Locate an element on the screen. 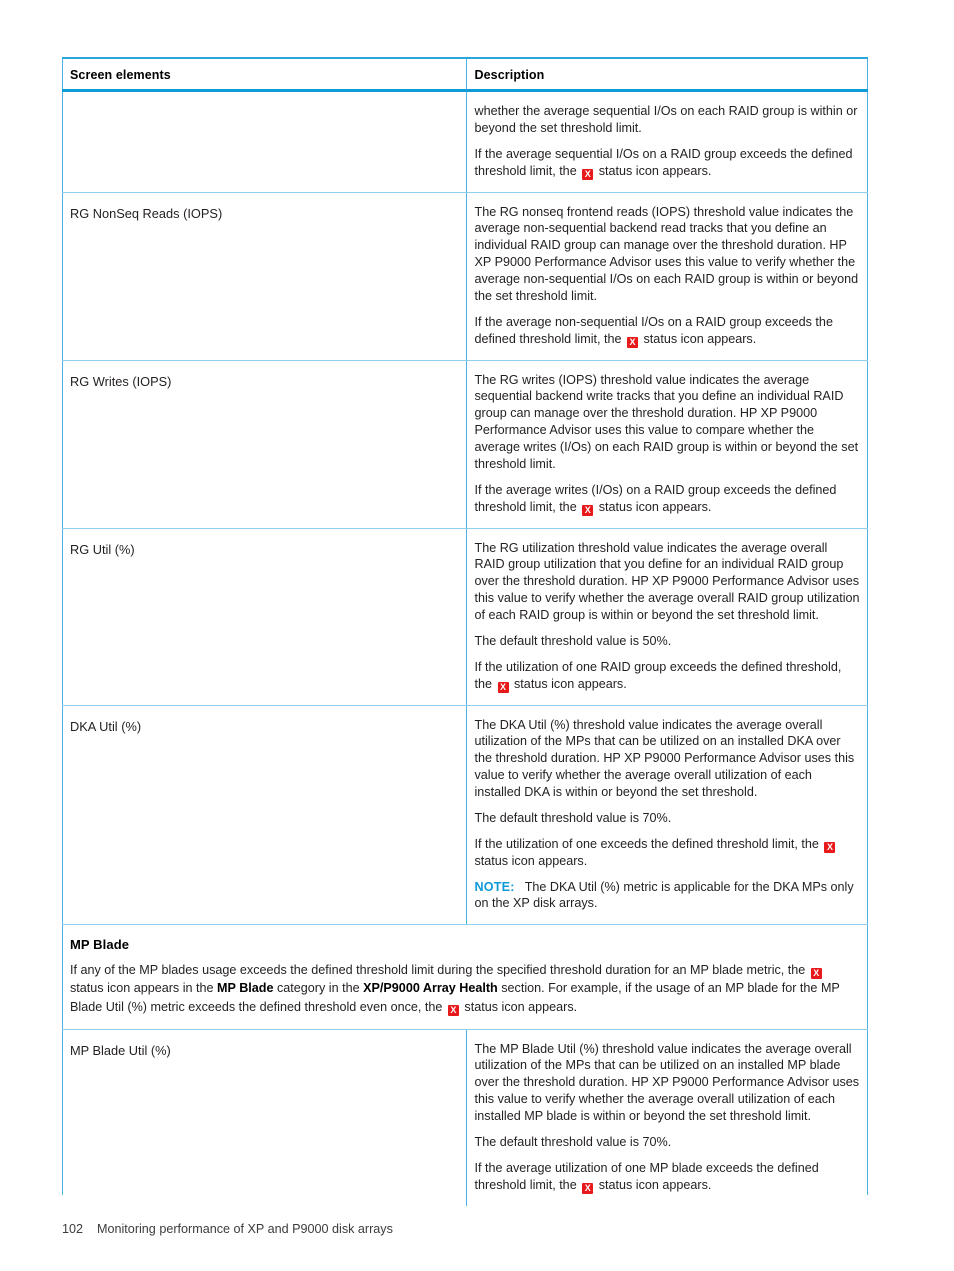  footer-page-number: 102 is located at coordinates (73, 1229).